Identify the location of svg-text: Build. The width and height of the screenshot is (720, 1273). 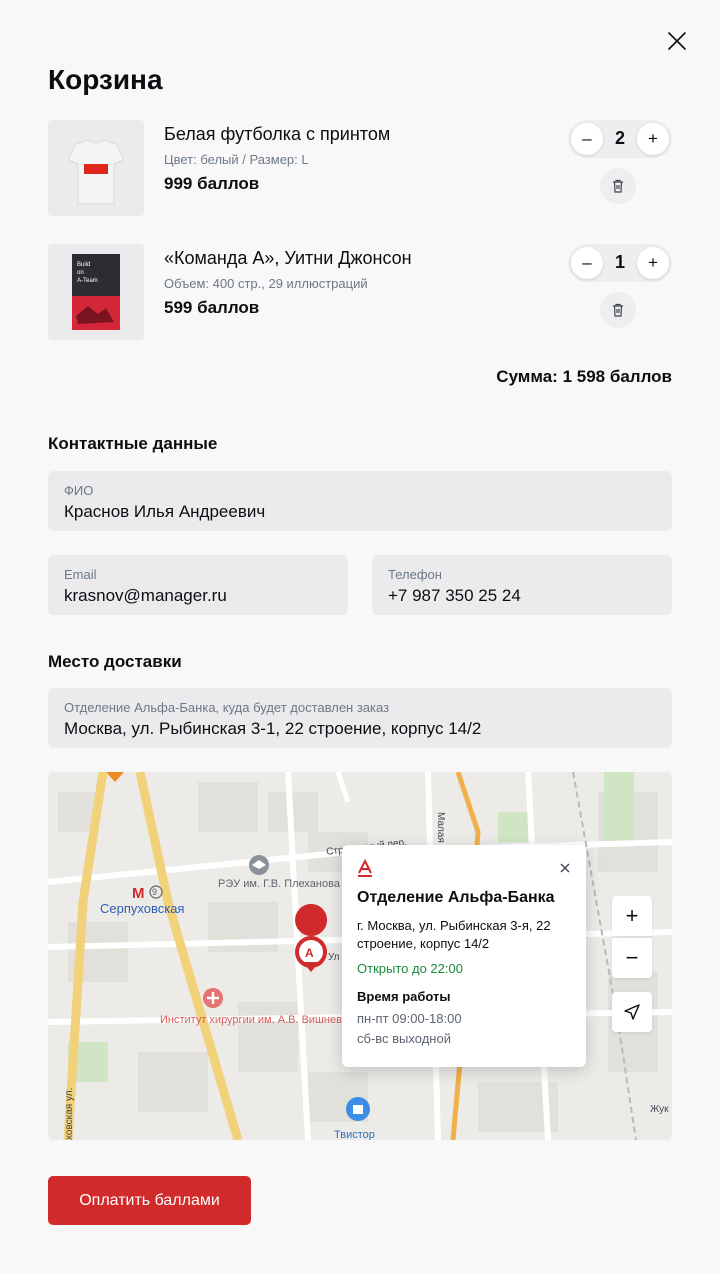
(83, 265).